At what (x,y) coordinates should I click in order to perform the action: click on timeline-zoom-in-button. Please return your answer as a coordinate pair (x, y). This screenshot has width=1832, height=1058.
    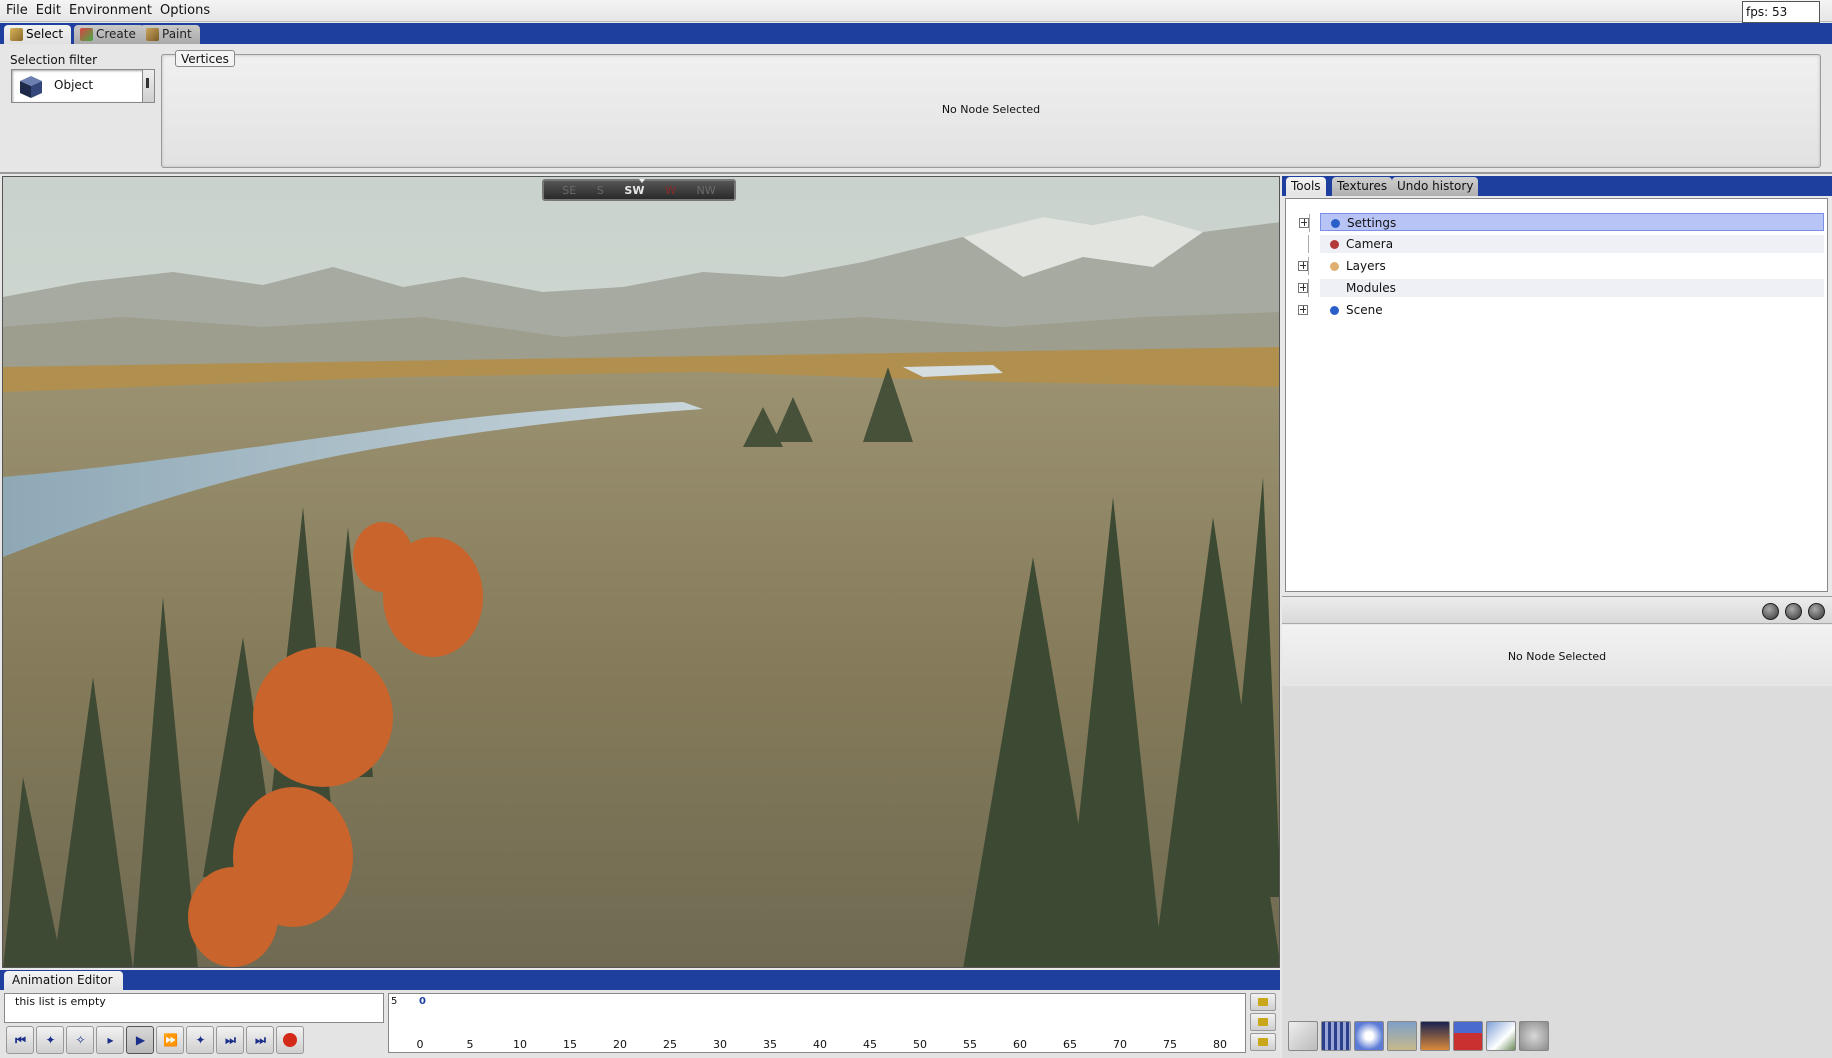
    Looking at the image, I should click on (1263, 1002).